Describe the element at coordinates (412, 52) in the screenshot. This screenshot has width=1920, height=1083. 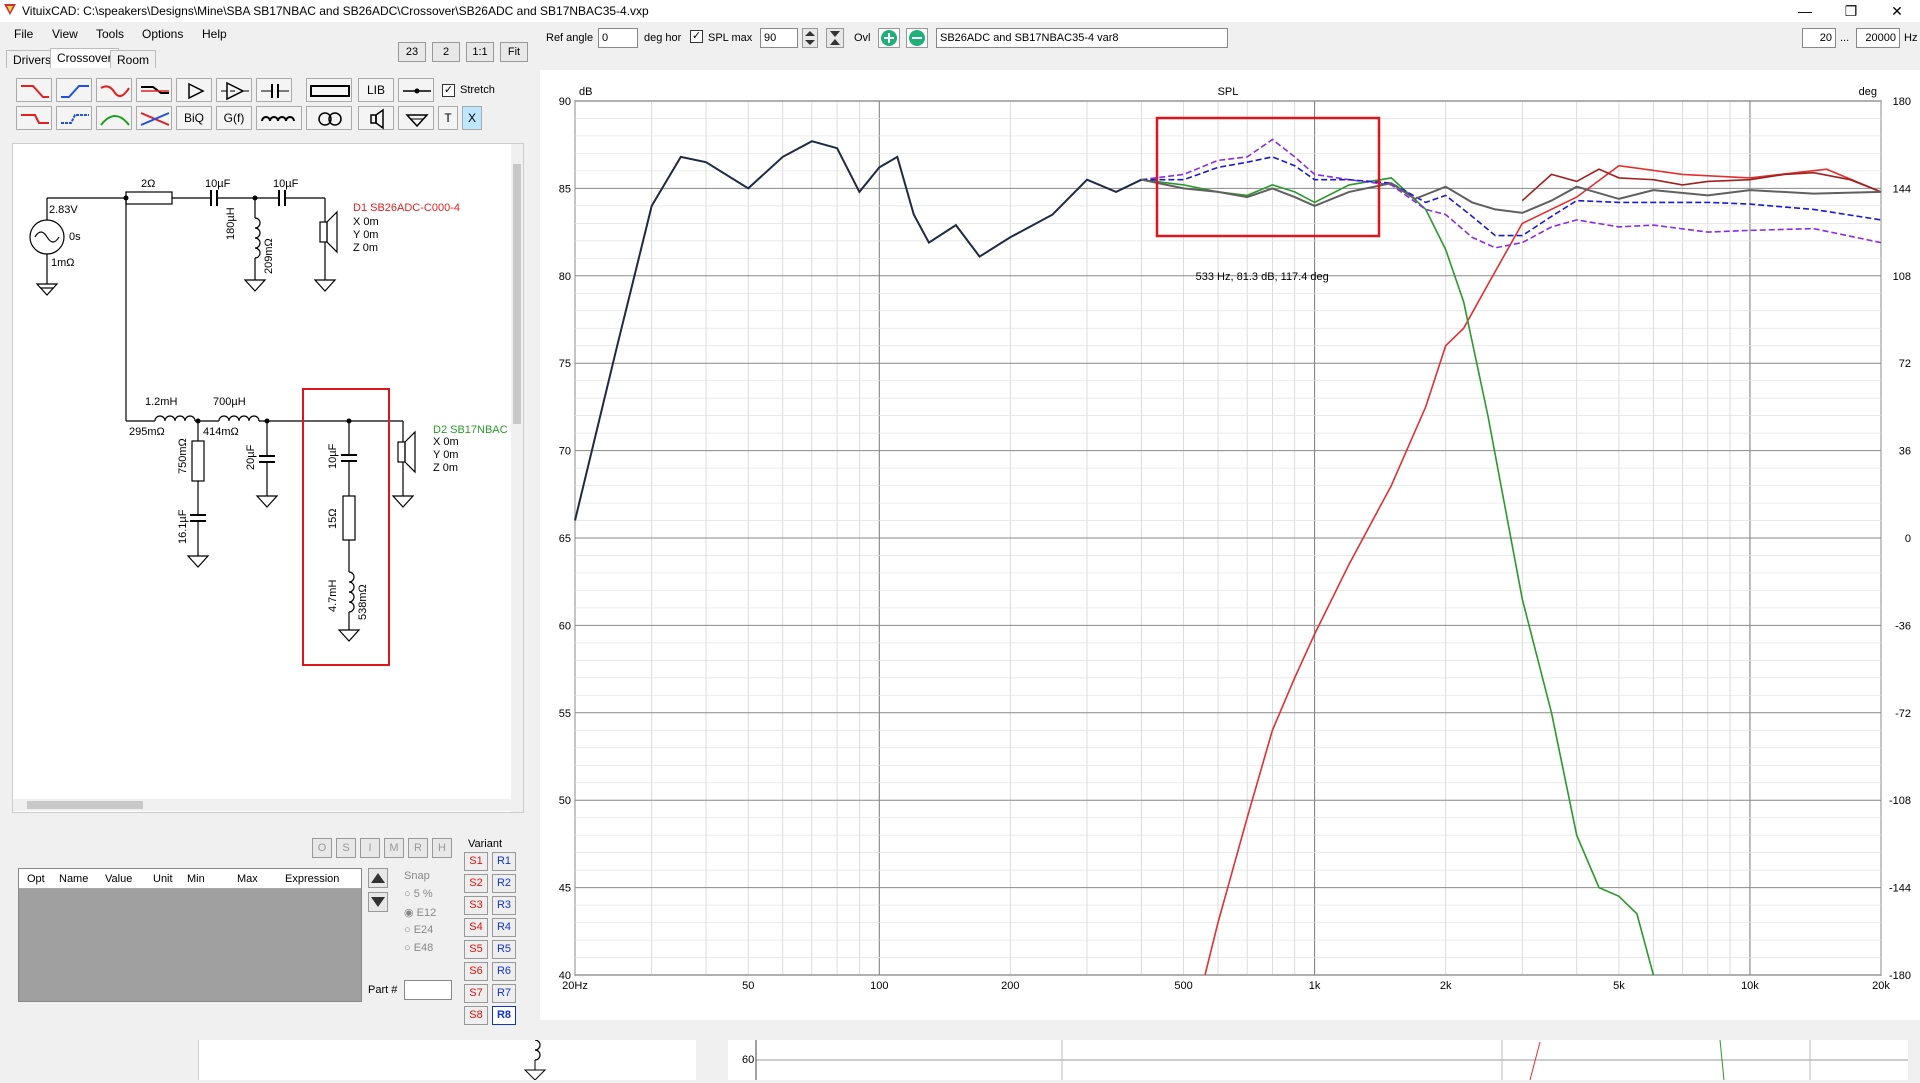
I see `zoom-23-button: 23` at that location.